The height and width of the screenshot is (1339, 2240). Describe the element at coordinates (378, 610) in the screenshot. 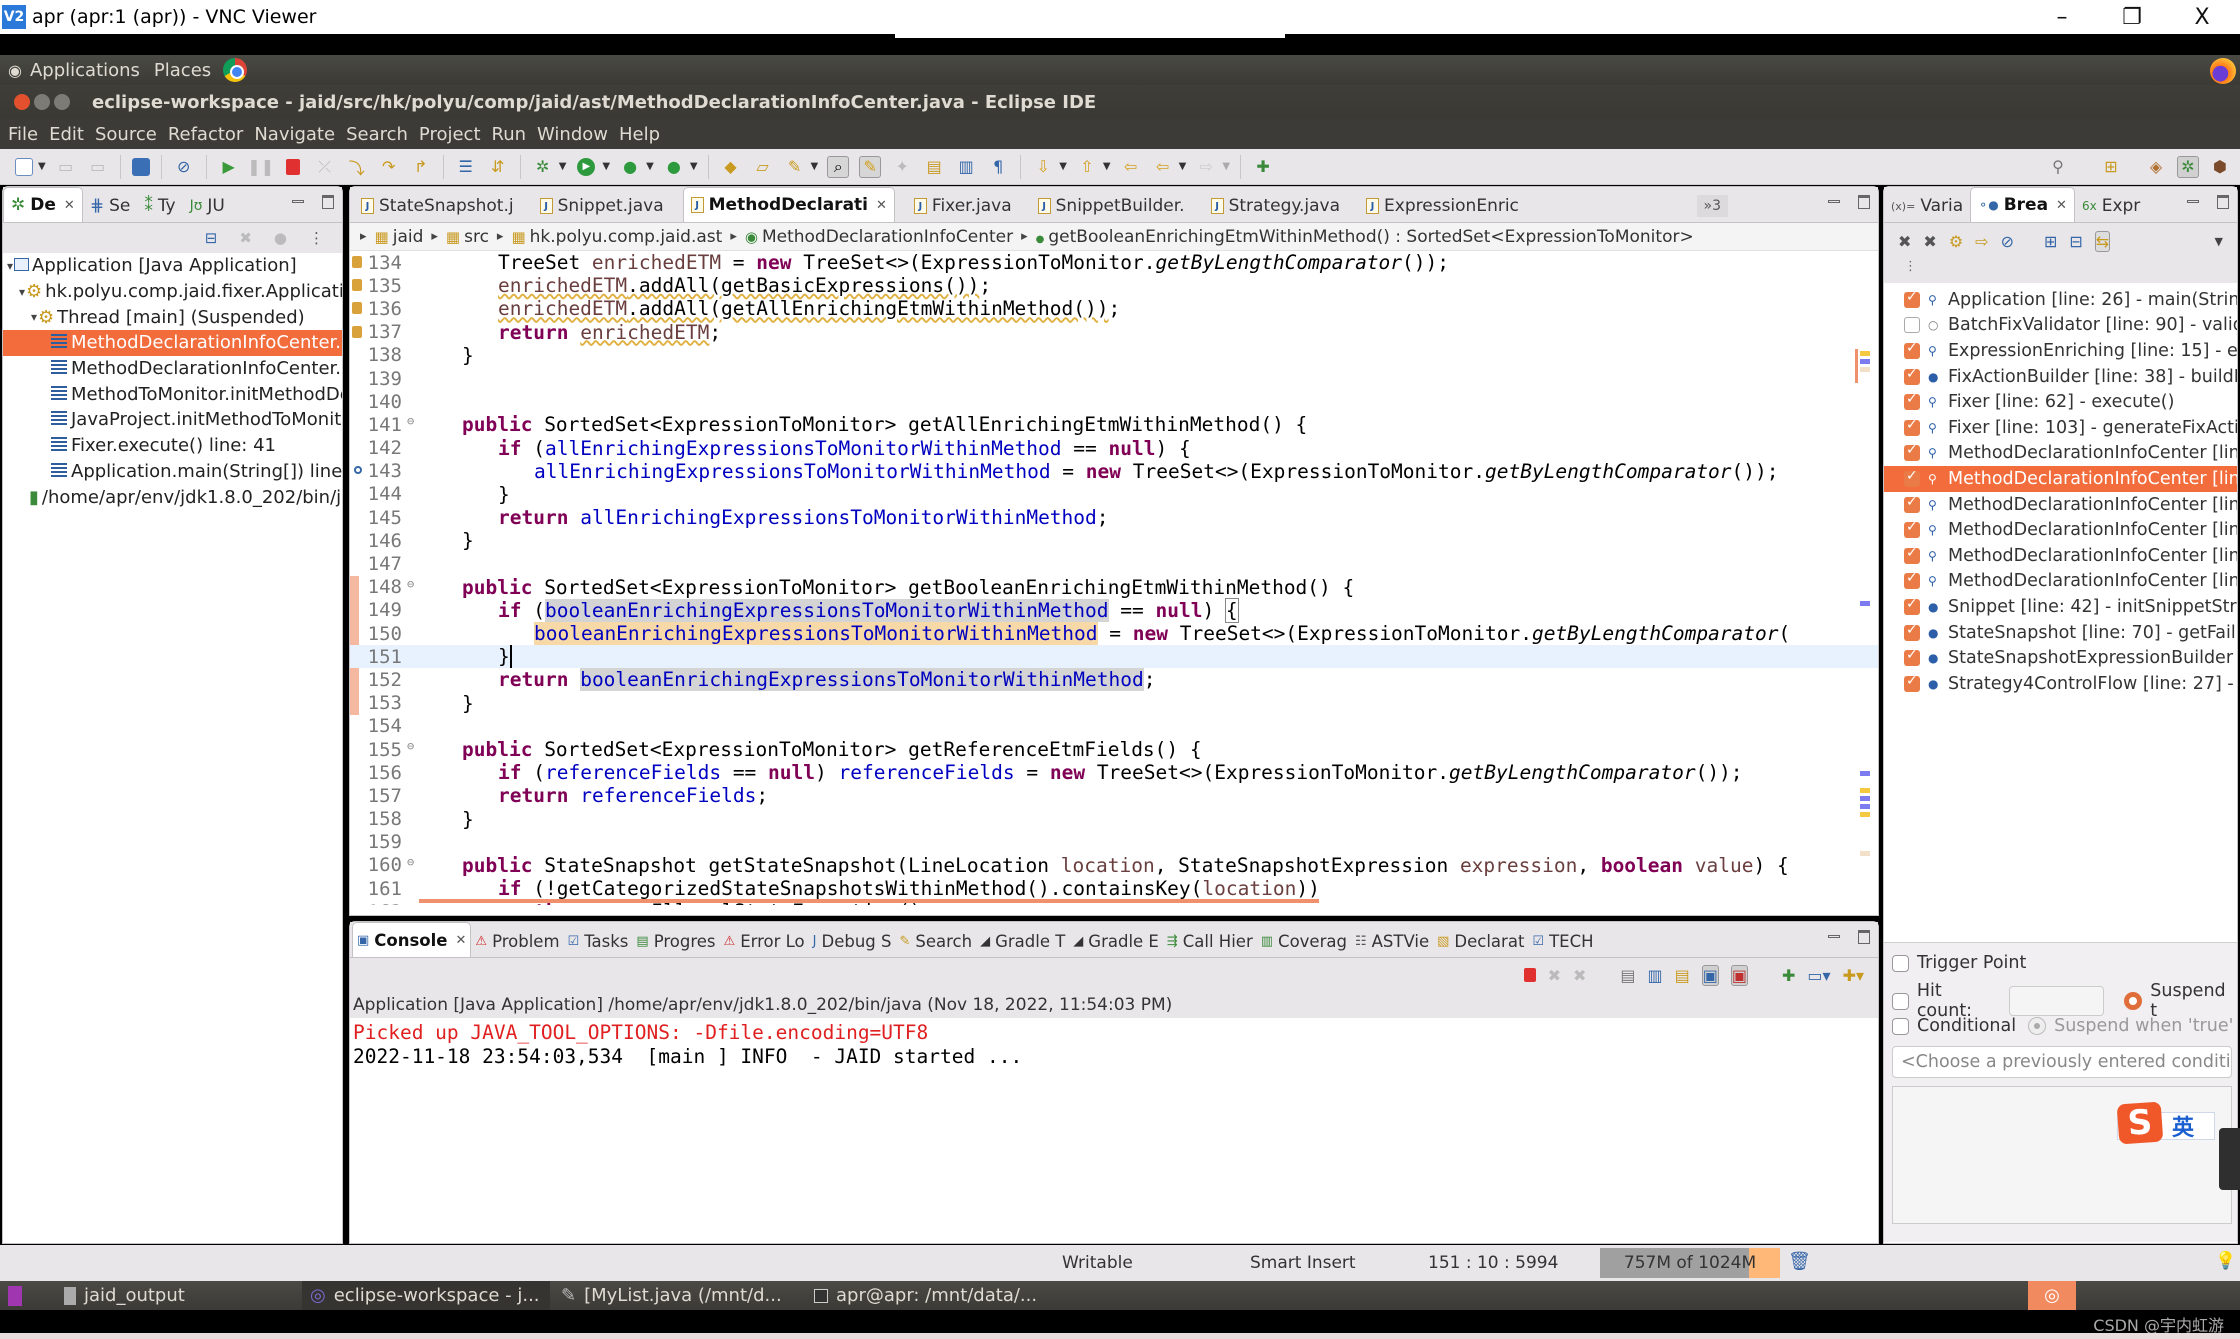

I see `line-number: 149` at that location.